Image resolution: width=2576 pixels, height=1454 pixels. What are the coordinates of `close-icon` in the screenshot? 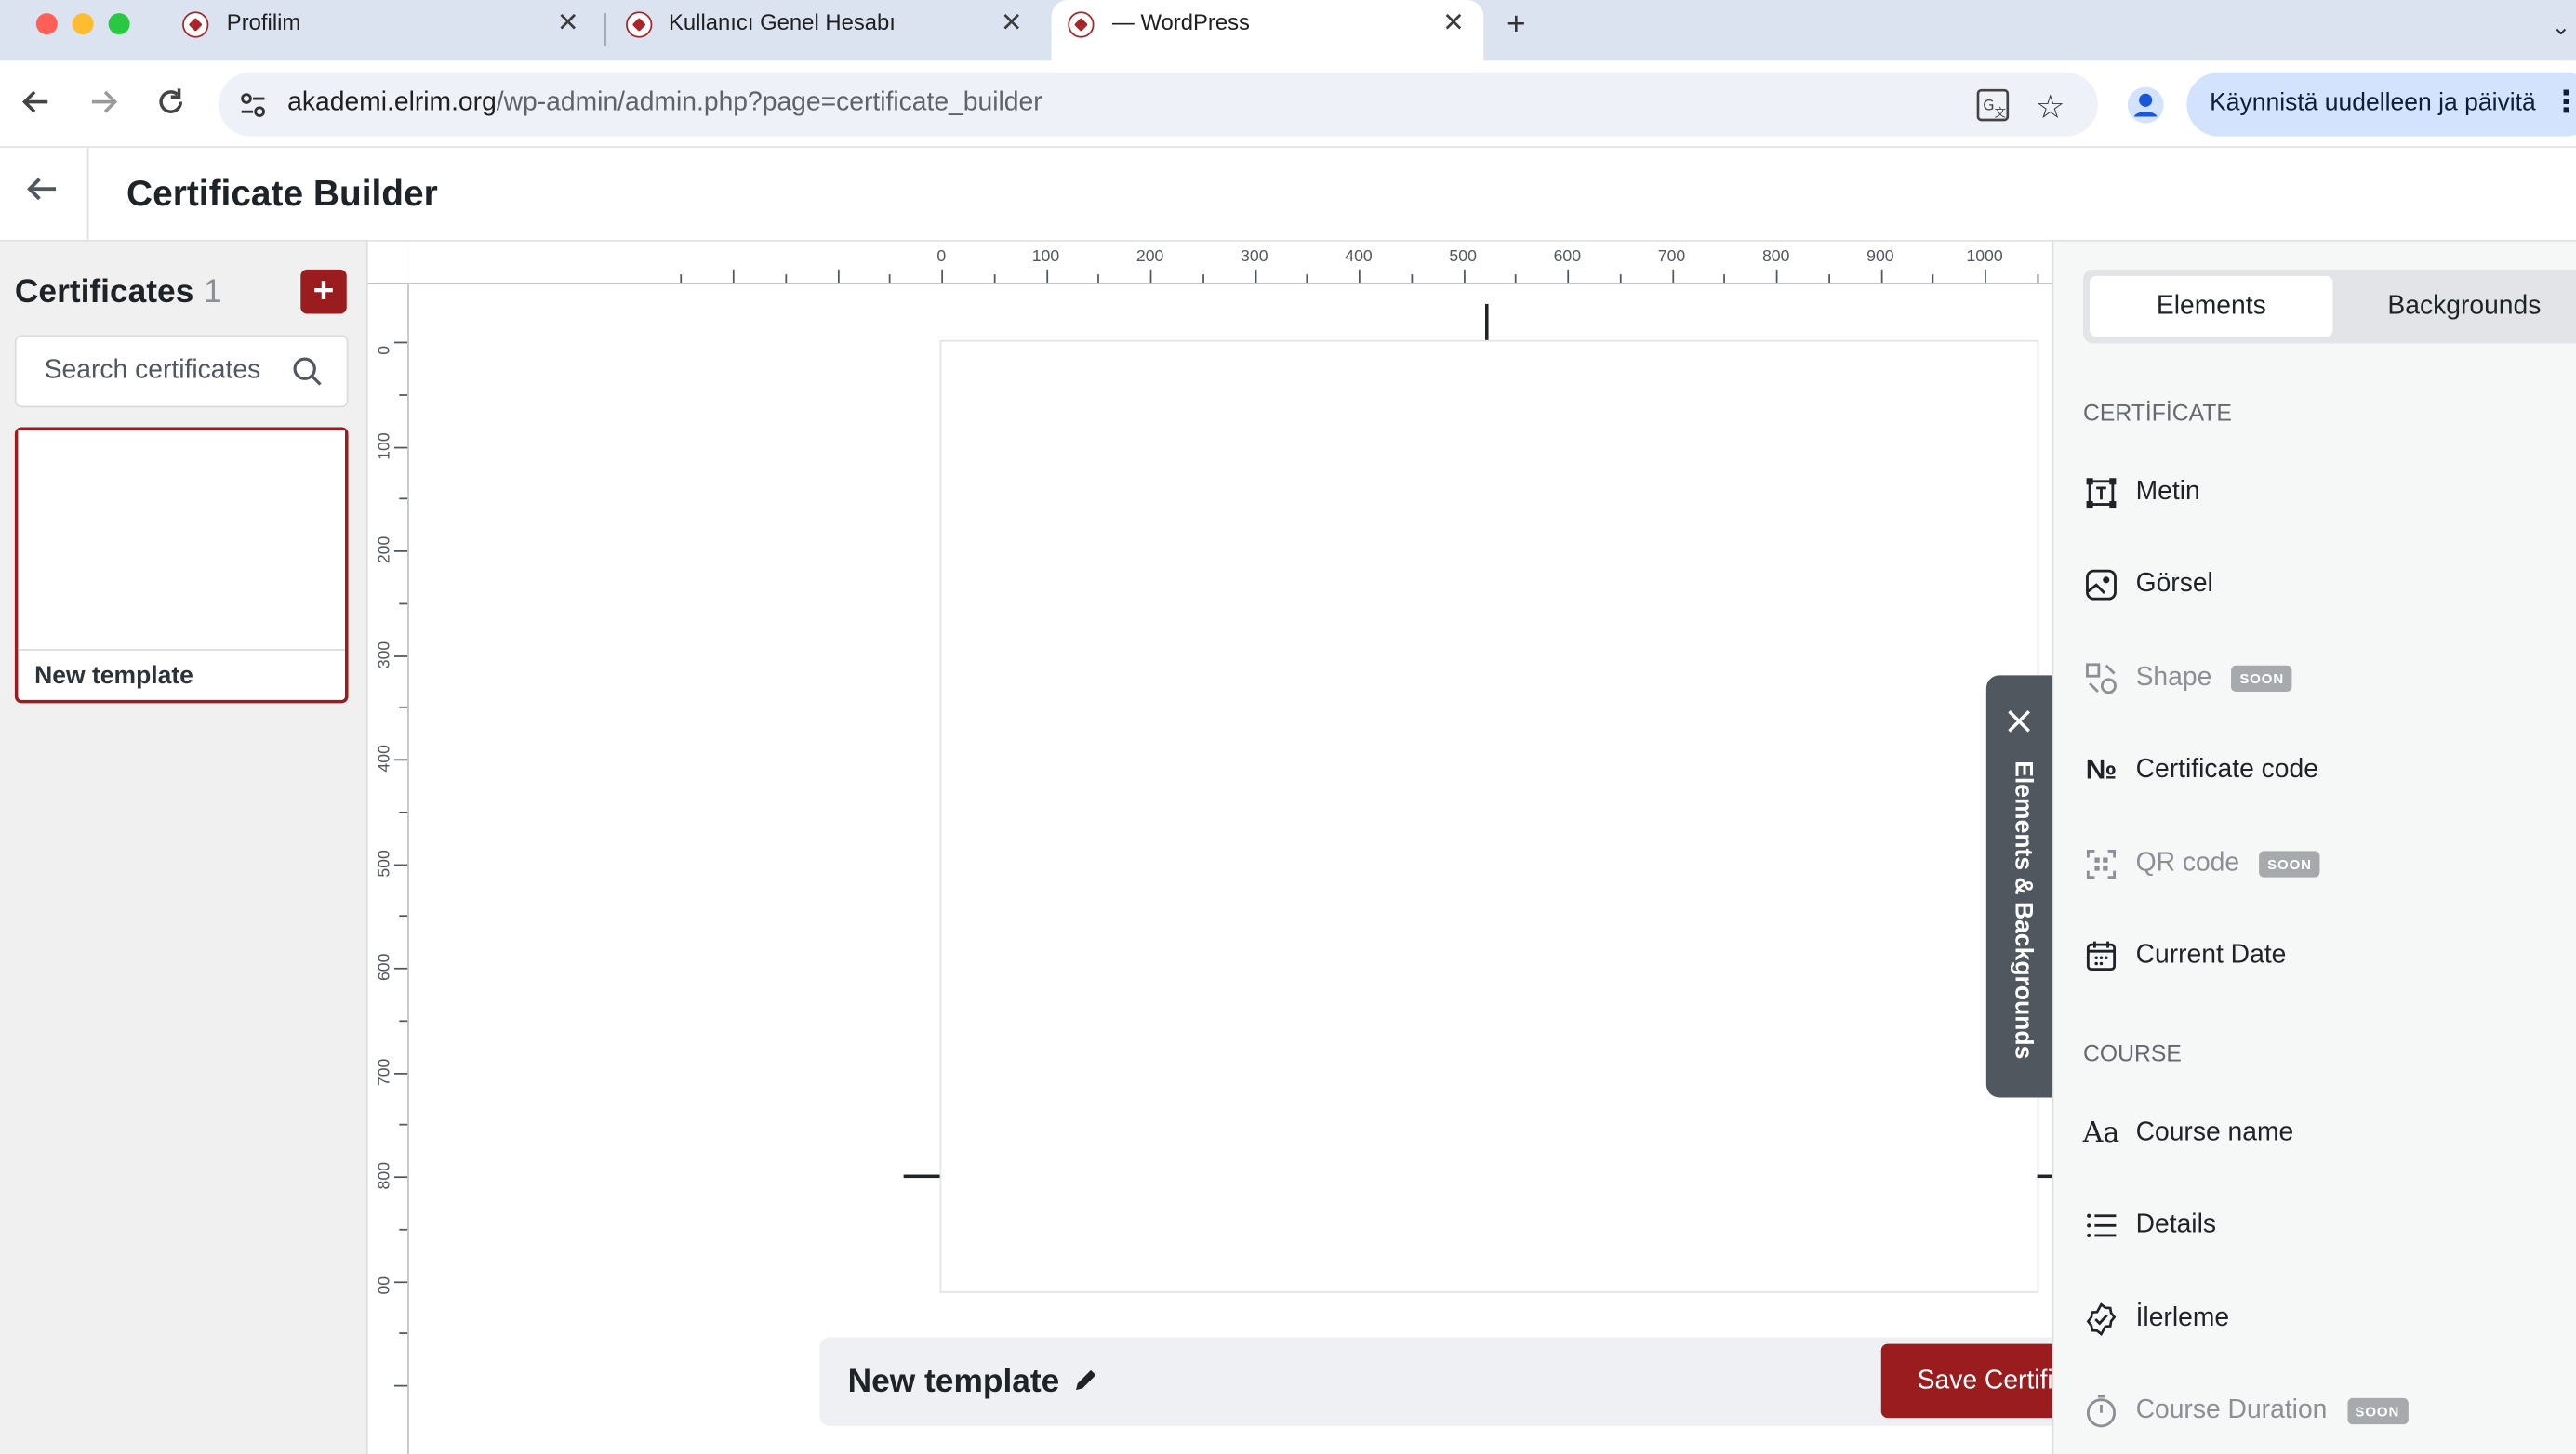 It's located at (2019, 725).